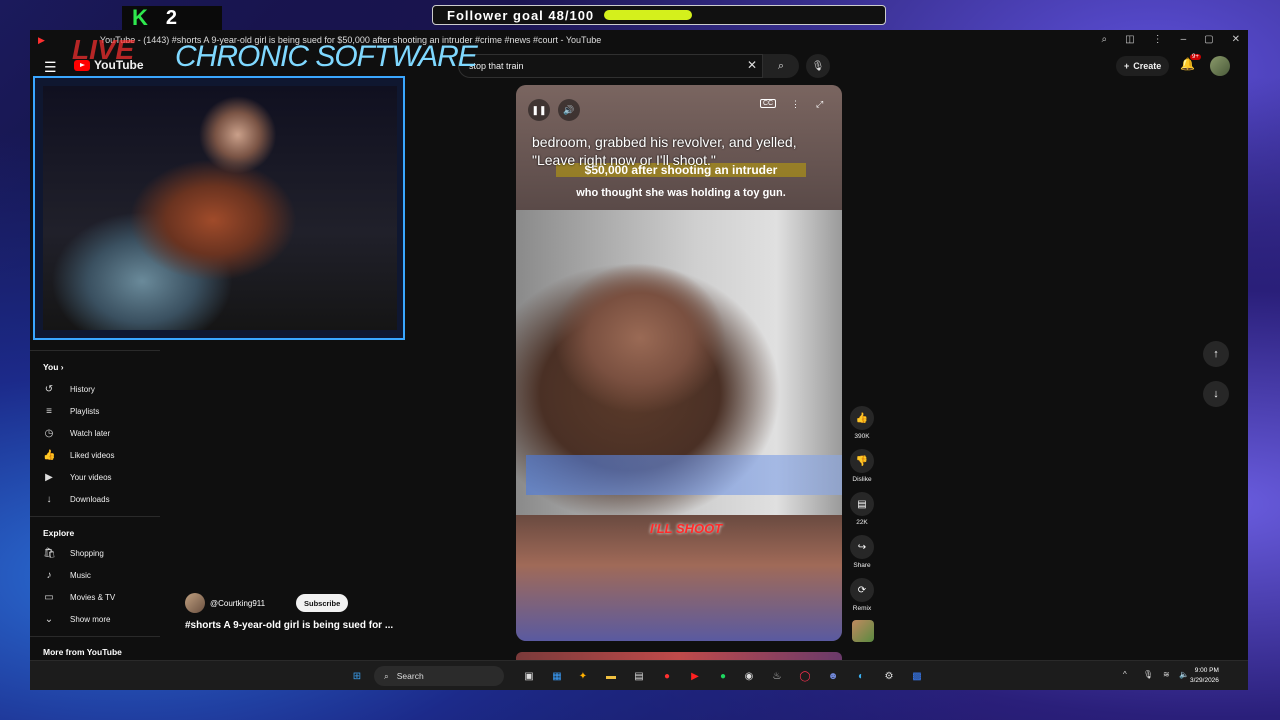  I want to click on subscribe-button: Subscribe, so click(322, 603).